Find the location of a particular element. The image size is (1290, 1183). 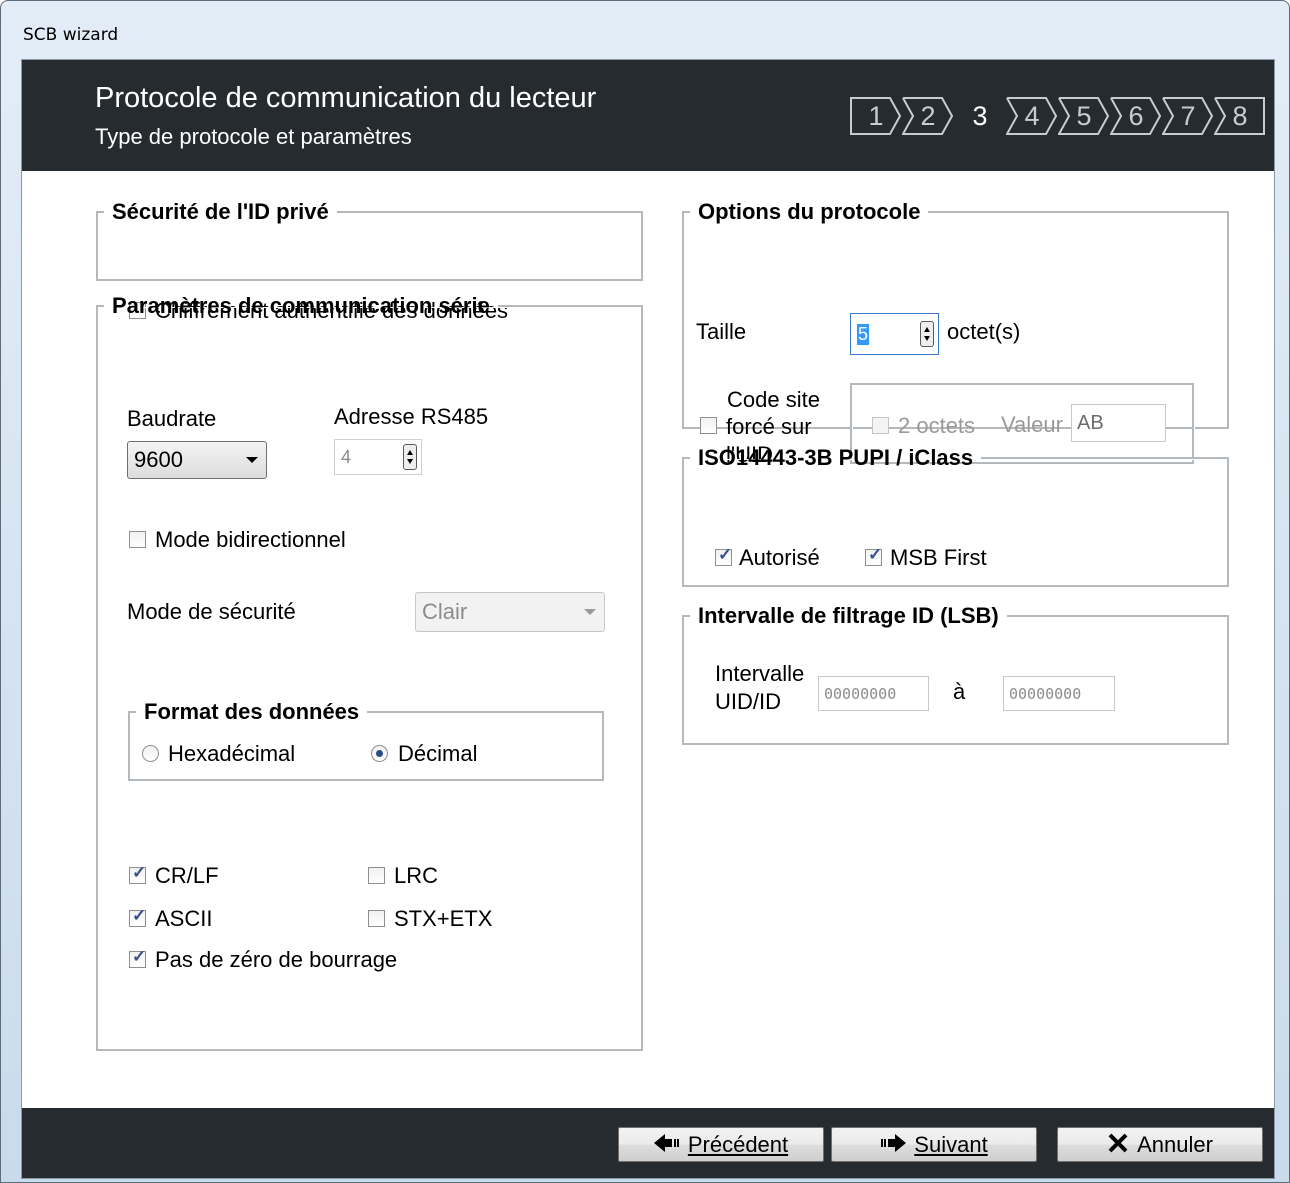

arrow-left-icon is located at coordinates (666, 1144).